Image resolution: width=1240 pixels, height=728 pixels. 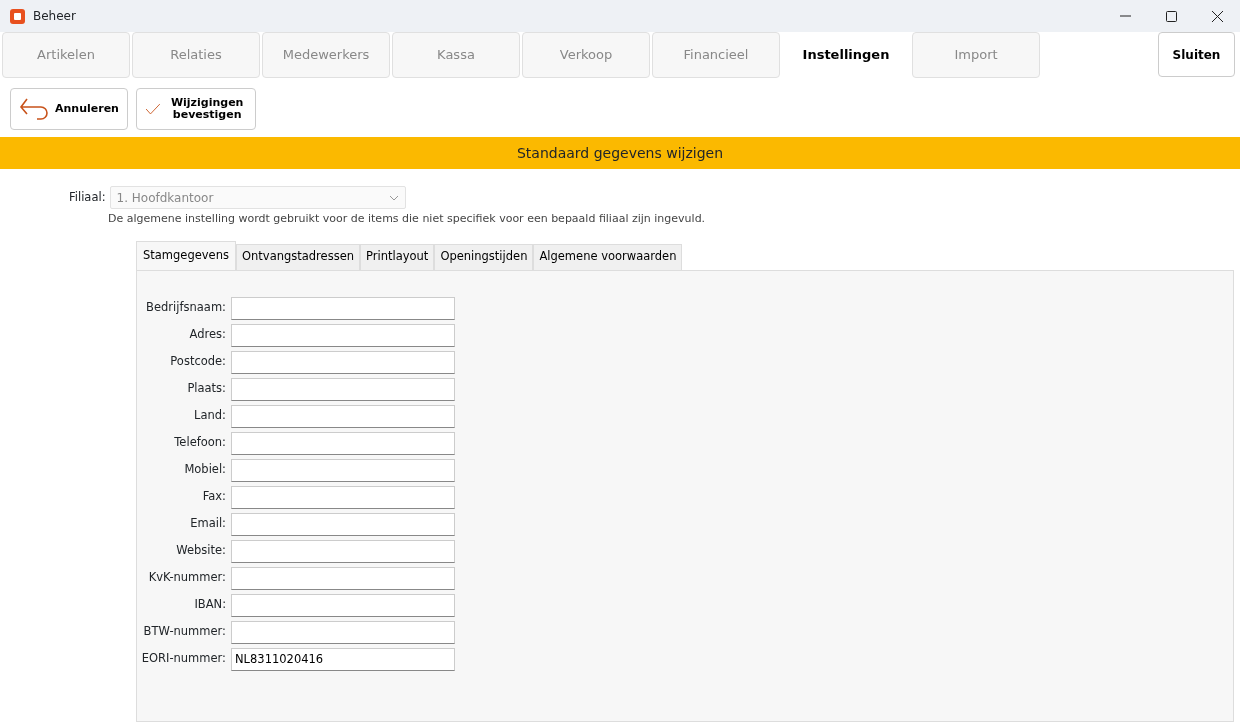 What do you see at coordinates (484, 256) in the screenshot?
I see `tab: Openingstijden` at bounding box center [484, 256].